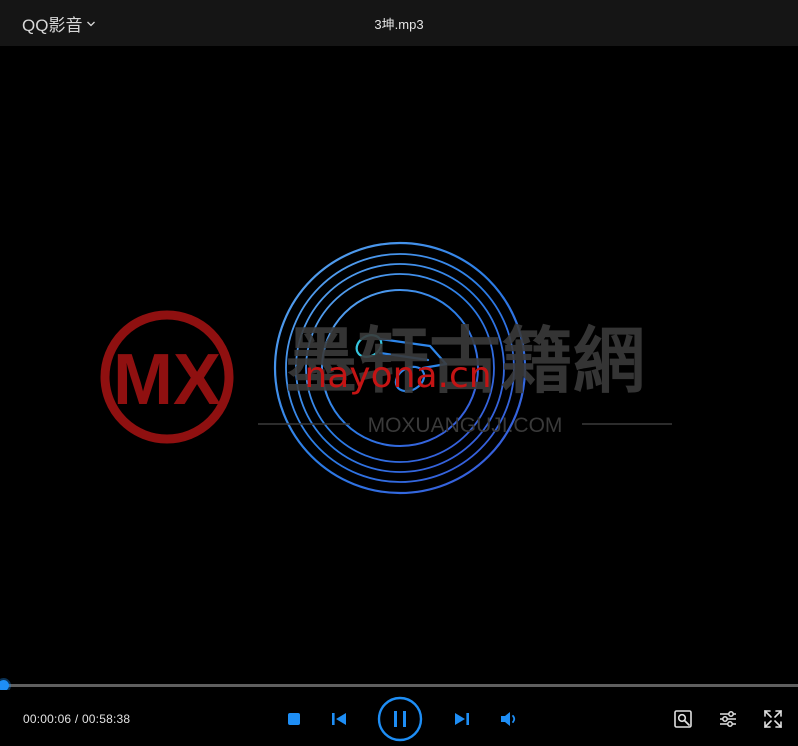  I want to click on seek-track, so click(399, 685).